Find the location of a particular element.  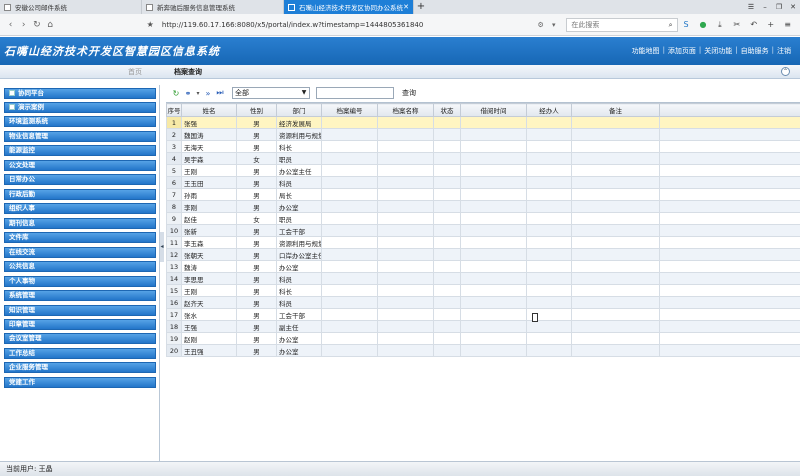

table-cell: 经济发展局 is located at coordinates (299, 122).